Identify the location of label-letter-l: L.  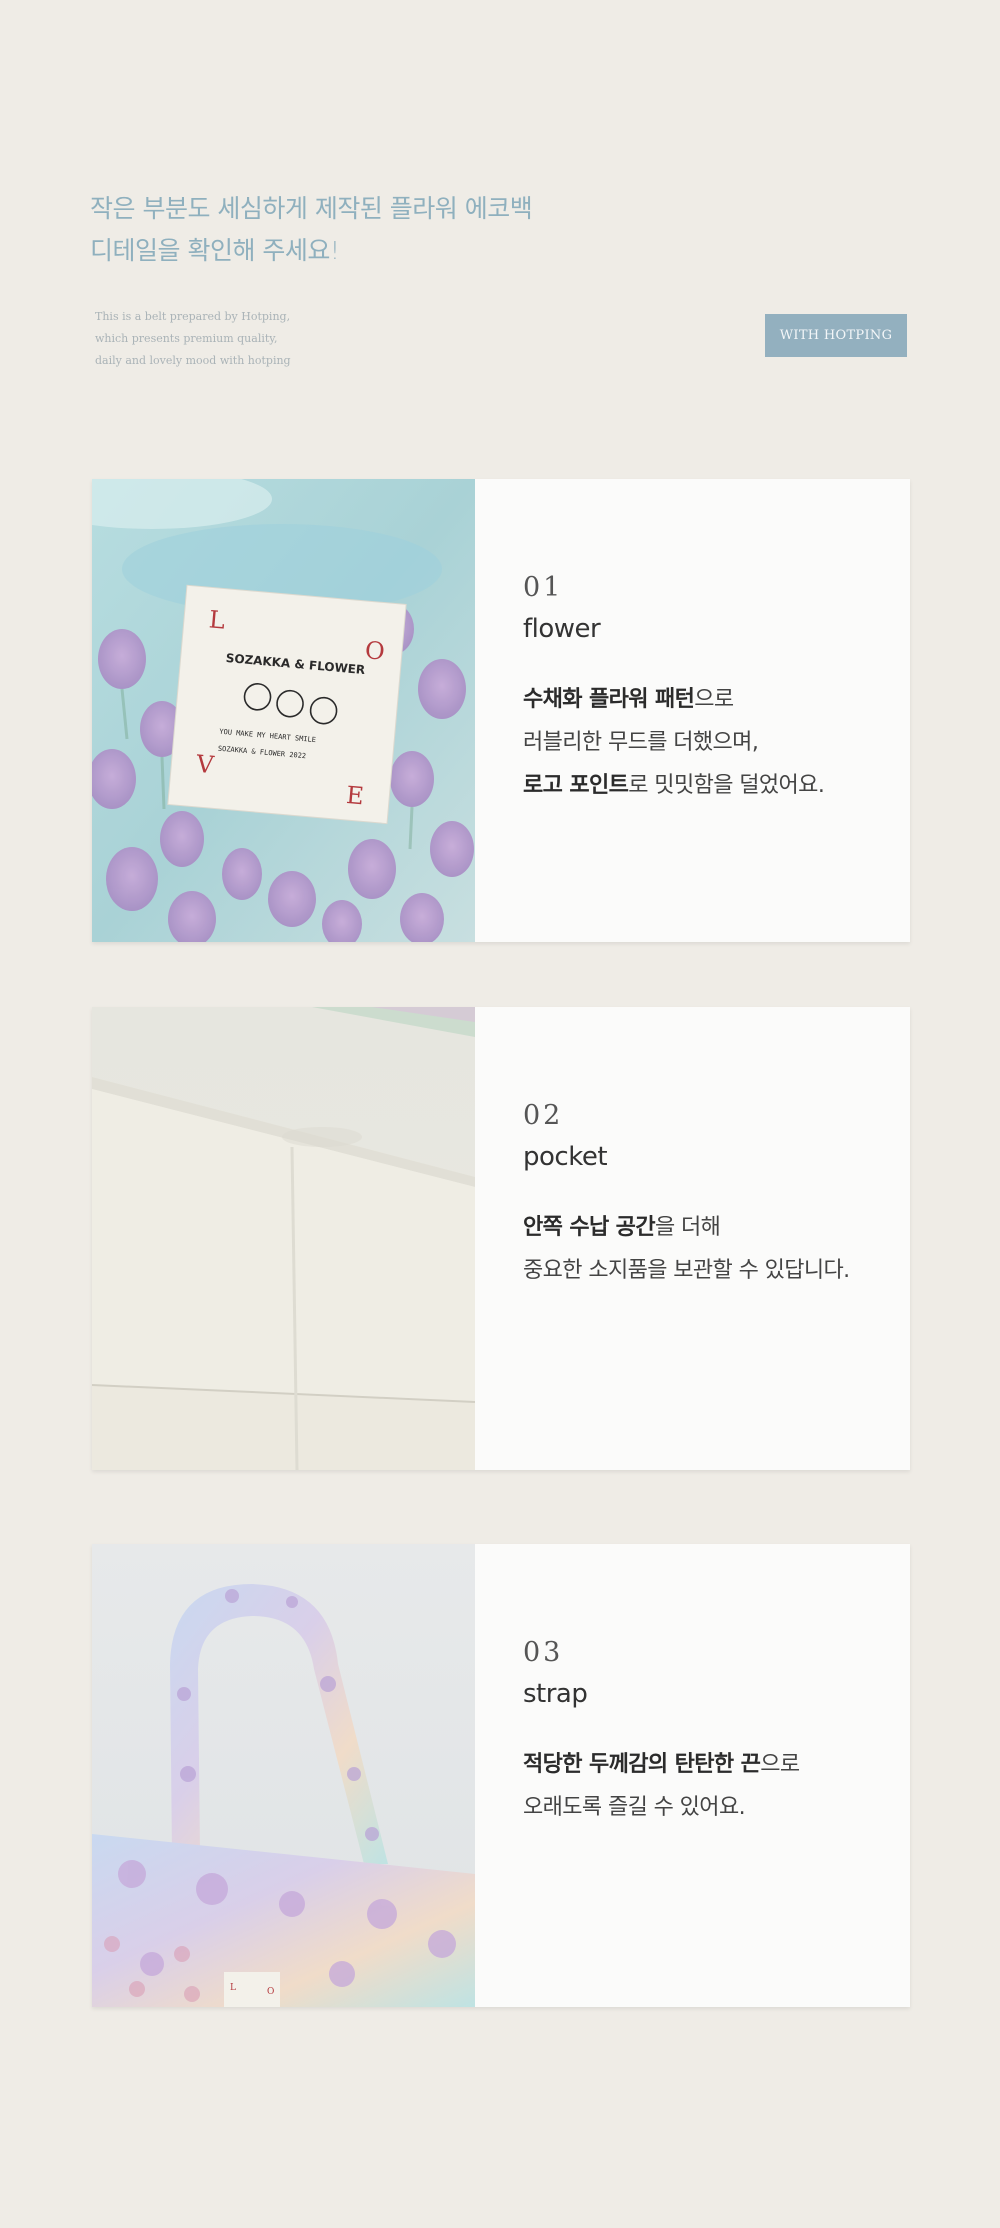
(217, 619).